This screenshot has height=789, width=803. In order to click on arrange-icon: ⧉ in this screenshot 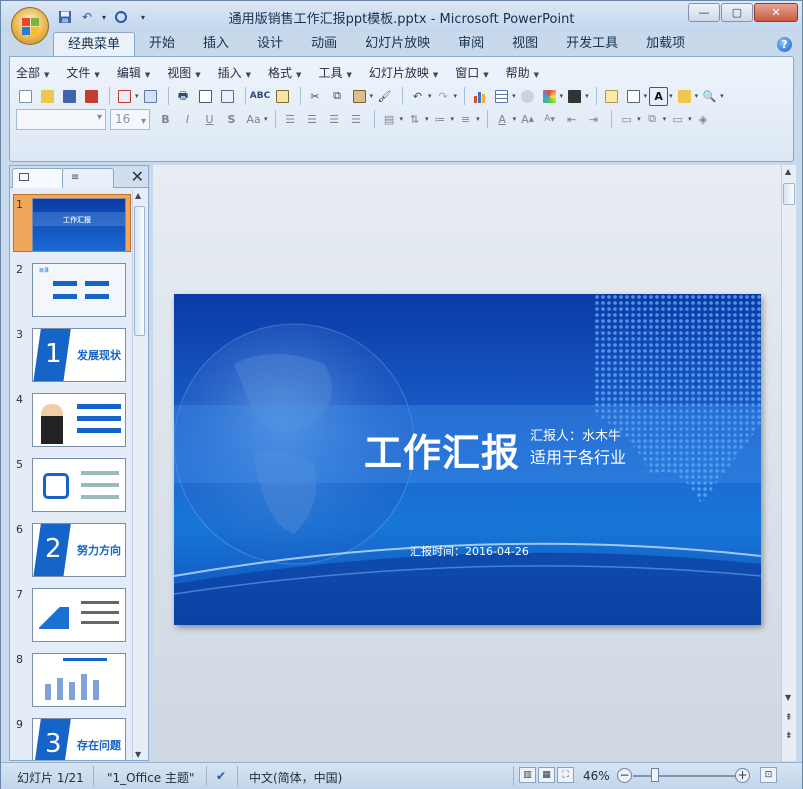, I will do `click(652, 119)`.